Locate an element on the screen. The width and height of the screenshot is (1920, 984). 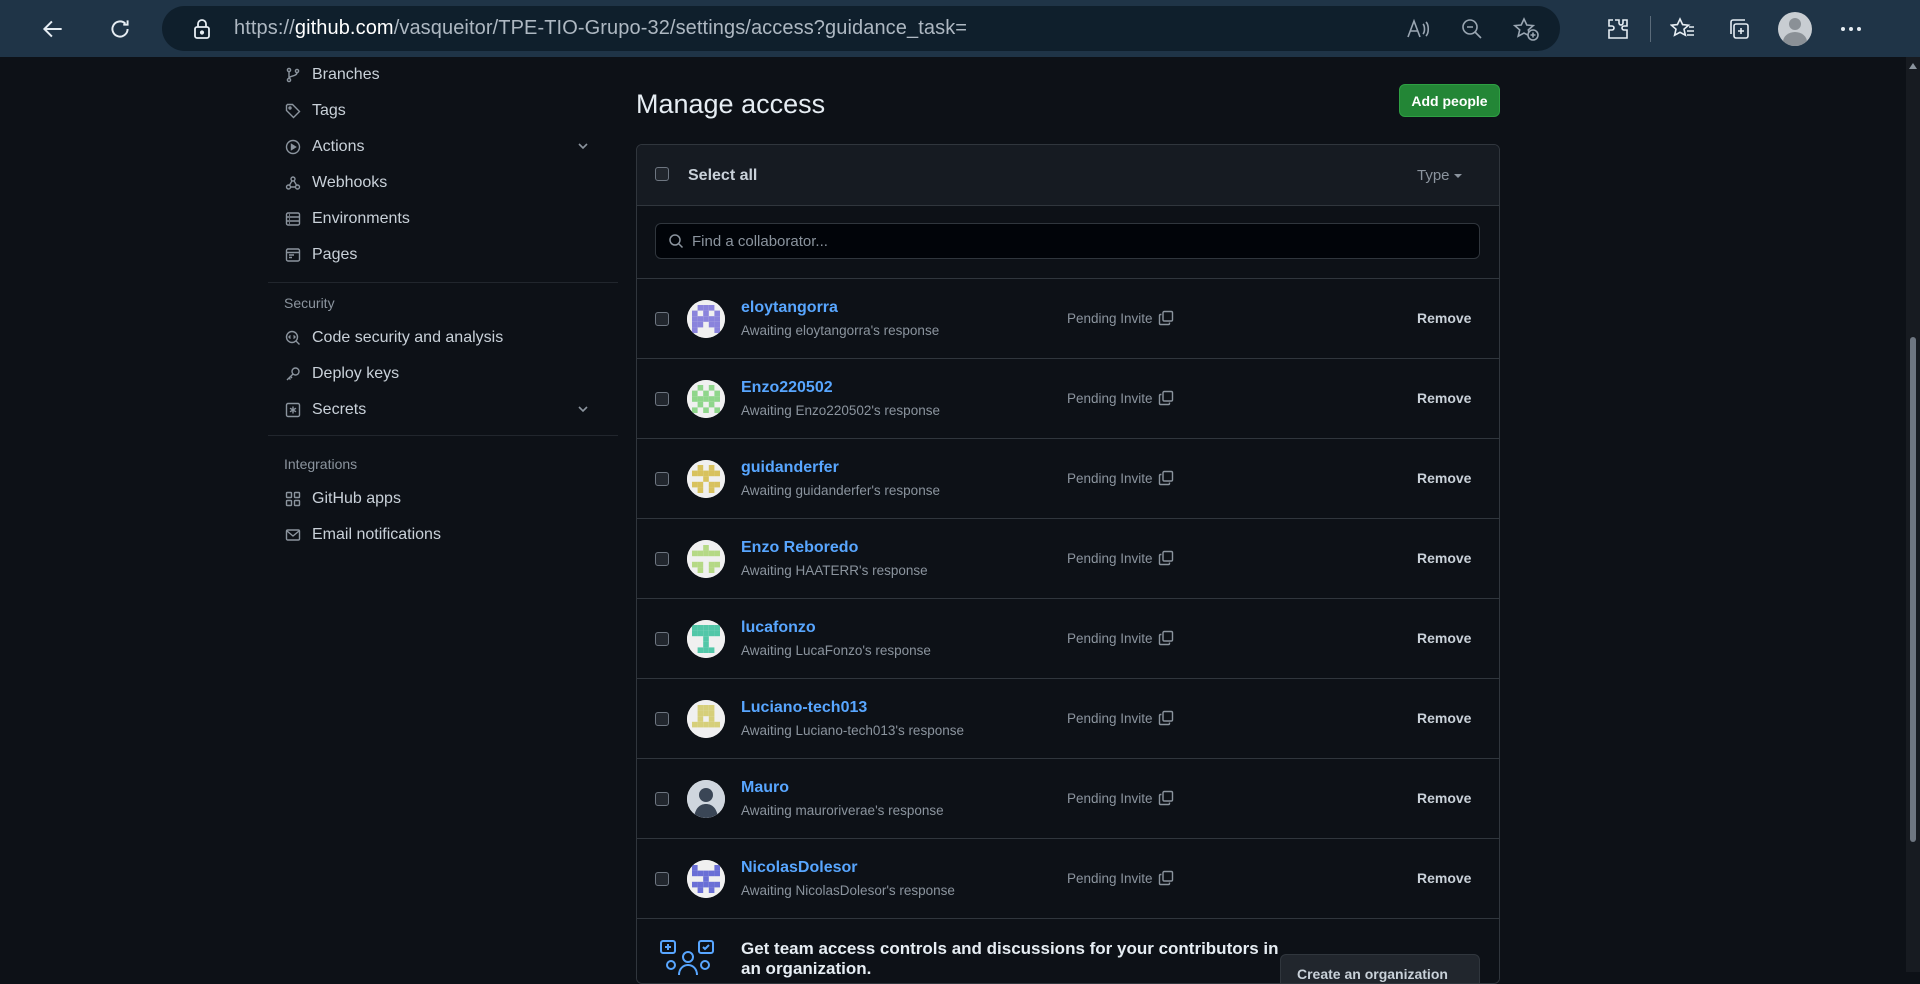
find-collaborator-input is located at coordinates (1072, 241).